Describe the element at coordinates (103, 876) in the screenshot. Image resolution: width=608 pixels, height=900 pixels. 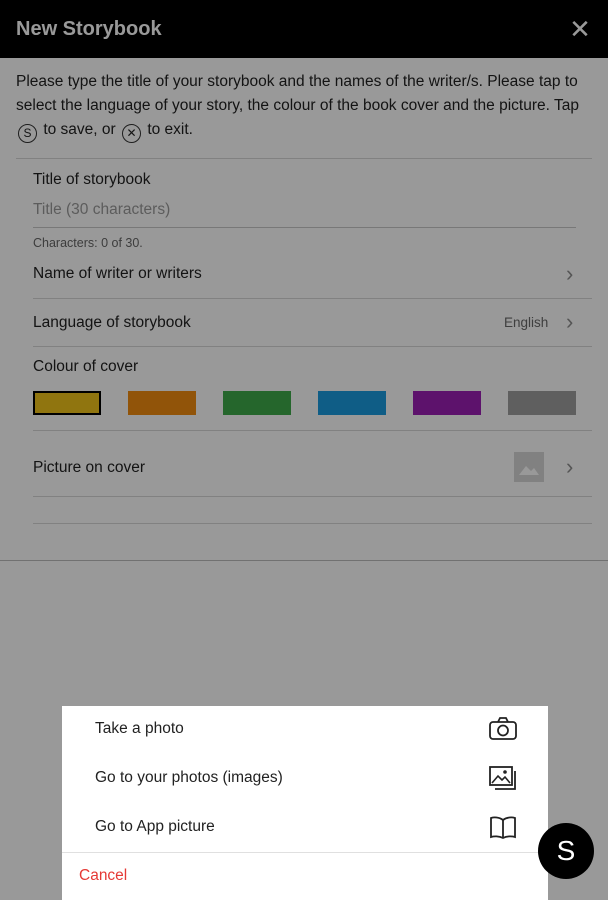
I see `cancel-button: Cancel` at that location.